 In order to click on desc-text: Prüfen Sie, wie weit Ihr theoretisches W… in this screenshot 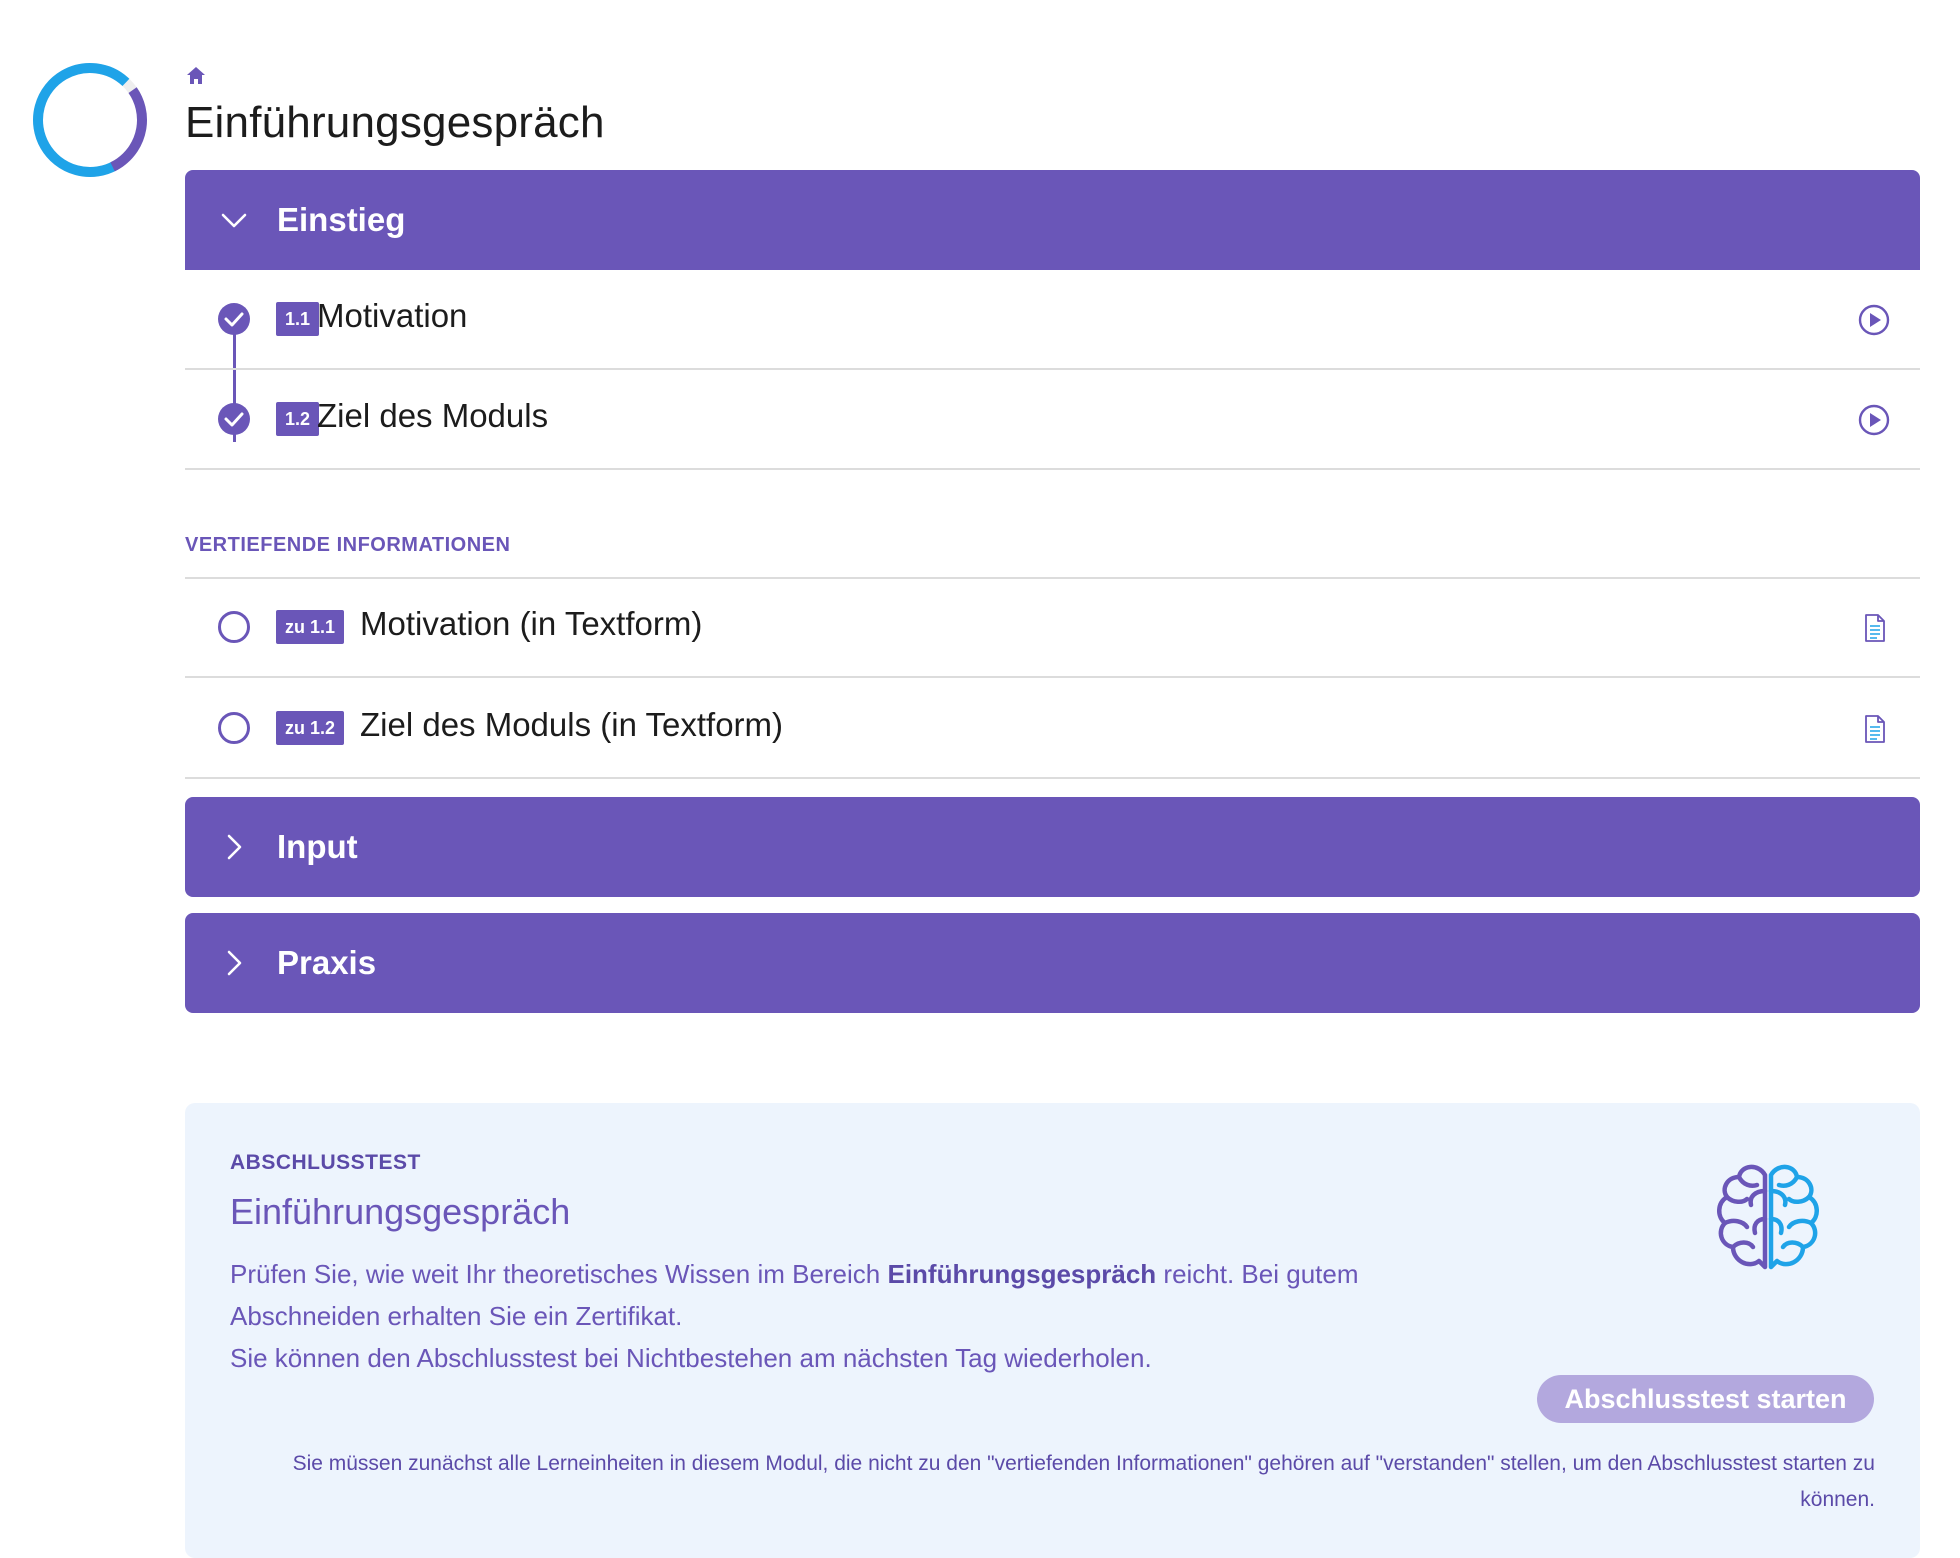, I will do `click(559, 1274)`.